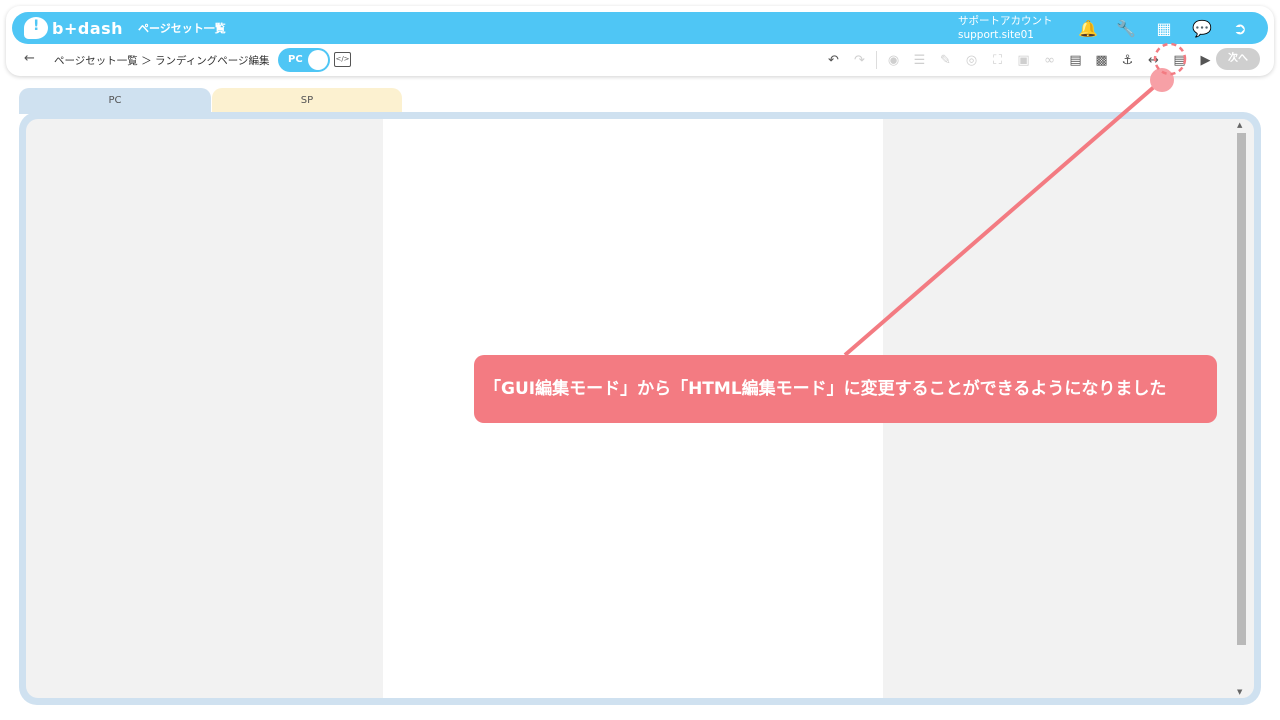 The height and width of the screenshot is (720, 1280). I want to click on code-view-icon: </>, so click(342, 59).